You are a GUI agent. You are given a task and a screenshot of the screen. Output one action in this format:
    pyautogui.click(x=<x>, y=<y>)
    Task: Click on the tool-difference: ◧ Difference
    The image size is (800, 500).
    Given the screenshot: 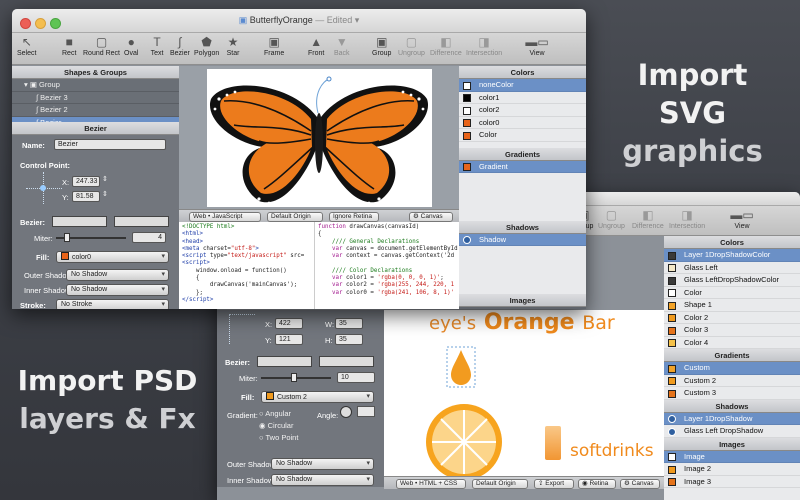 What is the action you would take?
    pyautogui.click(x=446, y=46)
    